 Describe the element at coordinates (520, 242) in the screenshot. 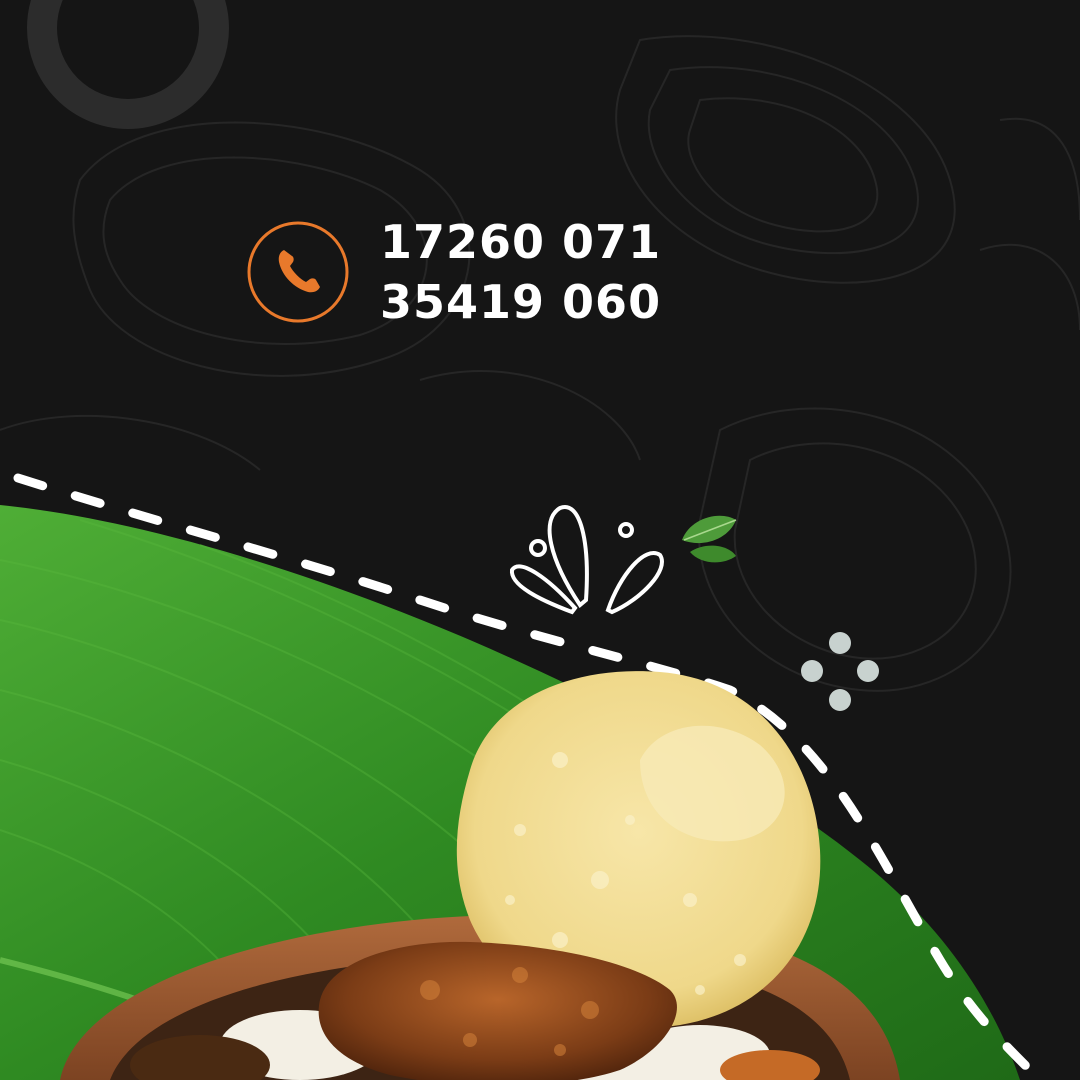

I see `phone-number-1: 17260 071` at that location.